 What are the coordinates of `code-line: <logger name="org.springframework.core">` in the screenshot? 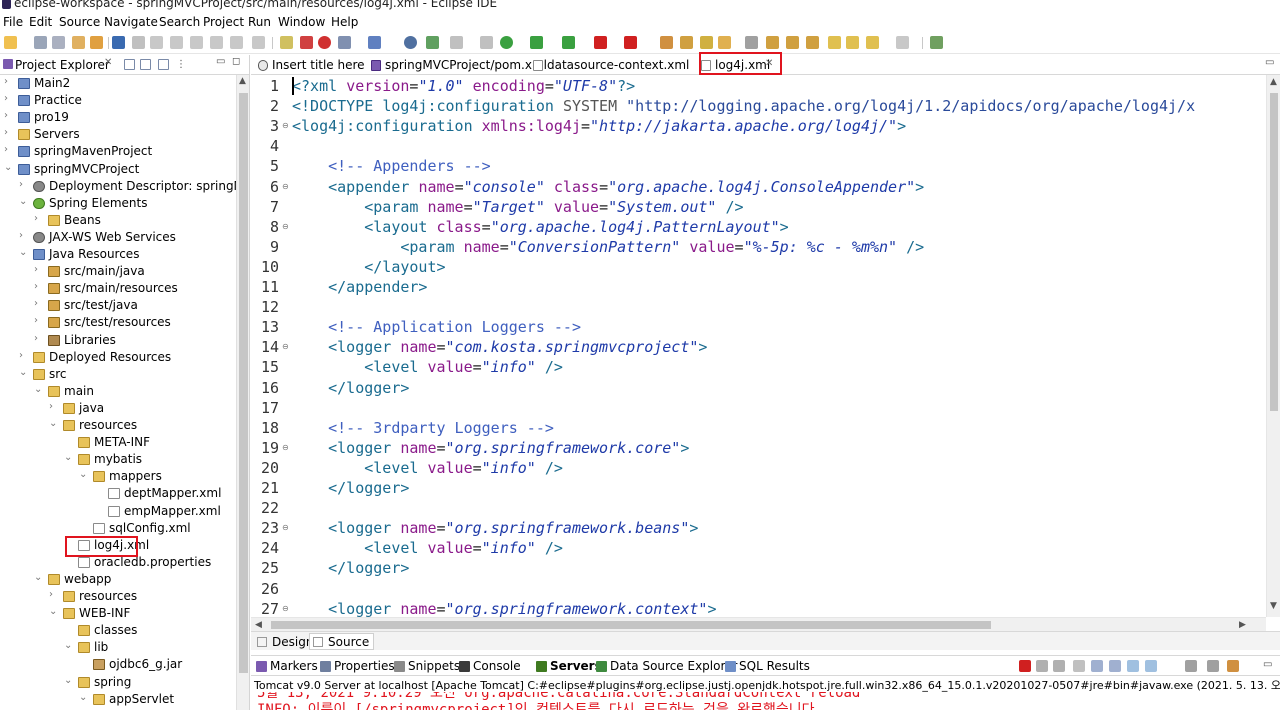 It's located at (490, 448).